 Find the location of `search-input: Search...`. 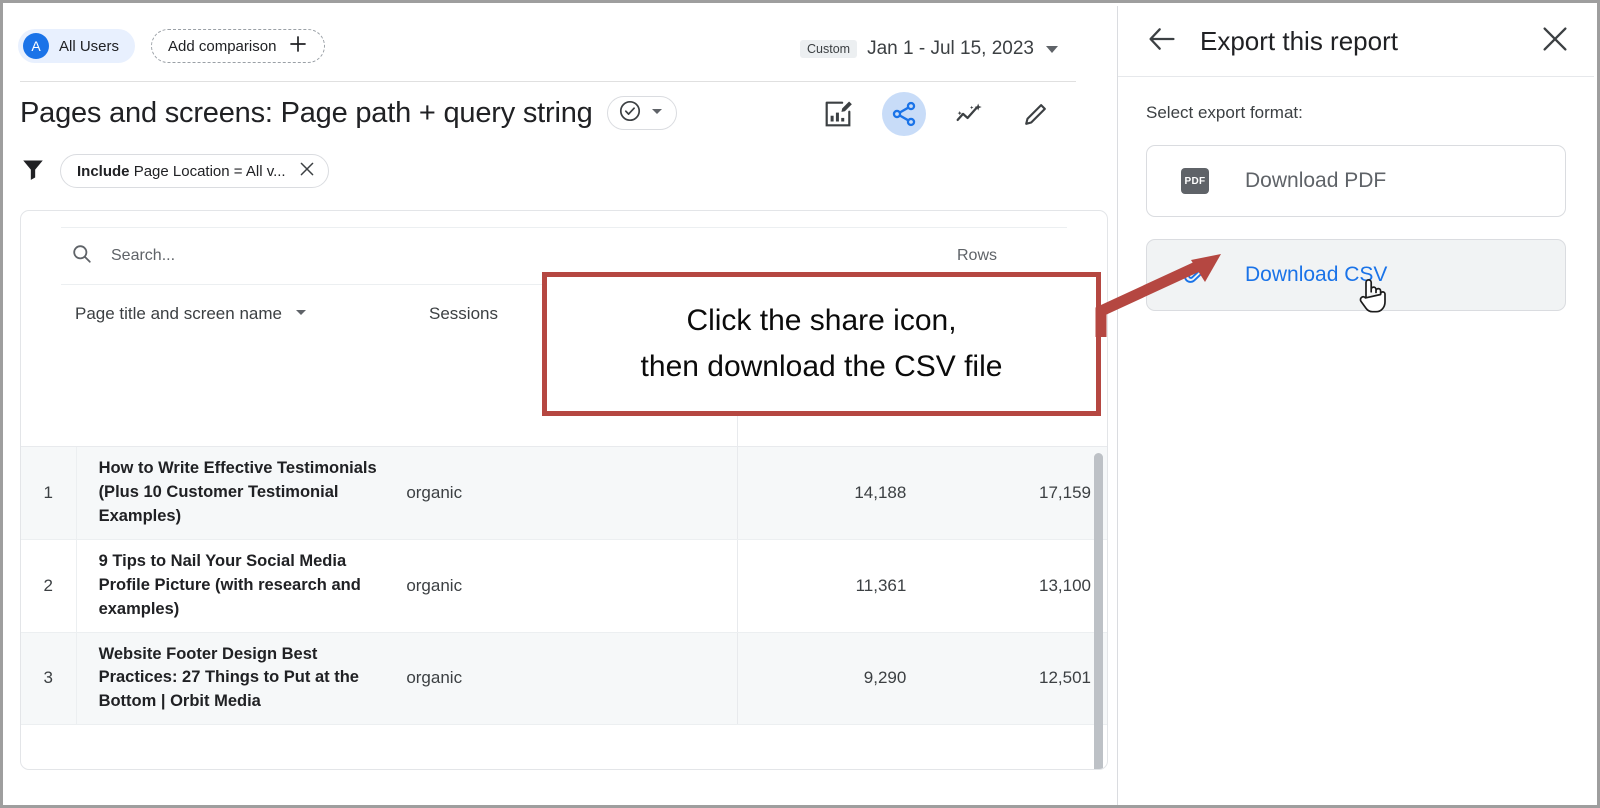

search-input: Search... is located at coordinates (143, 256).